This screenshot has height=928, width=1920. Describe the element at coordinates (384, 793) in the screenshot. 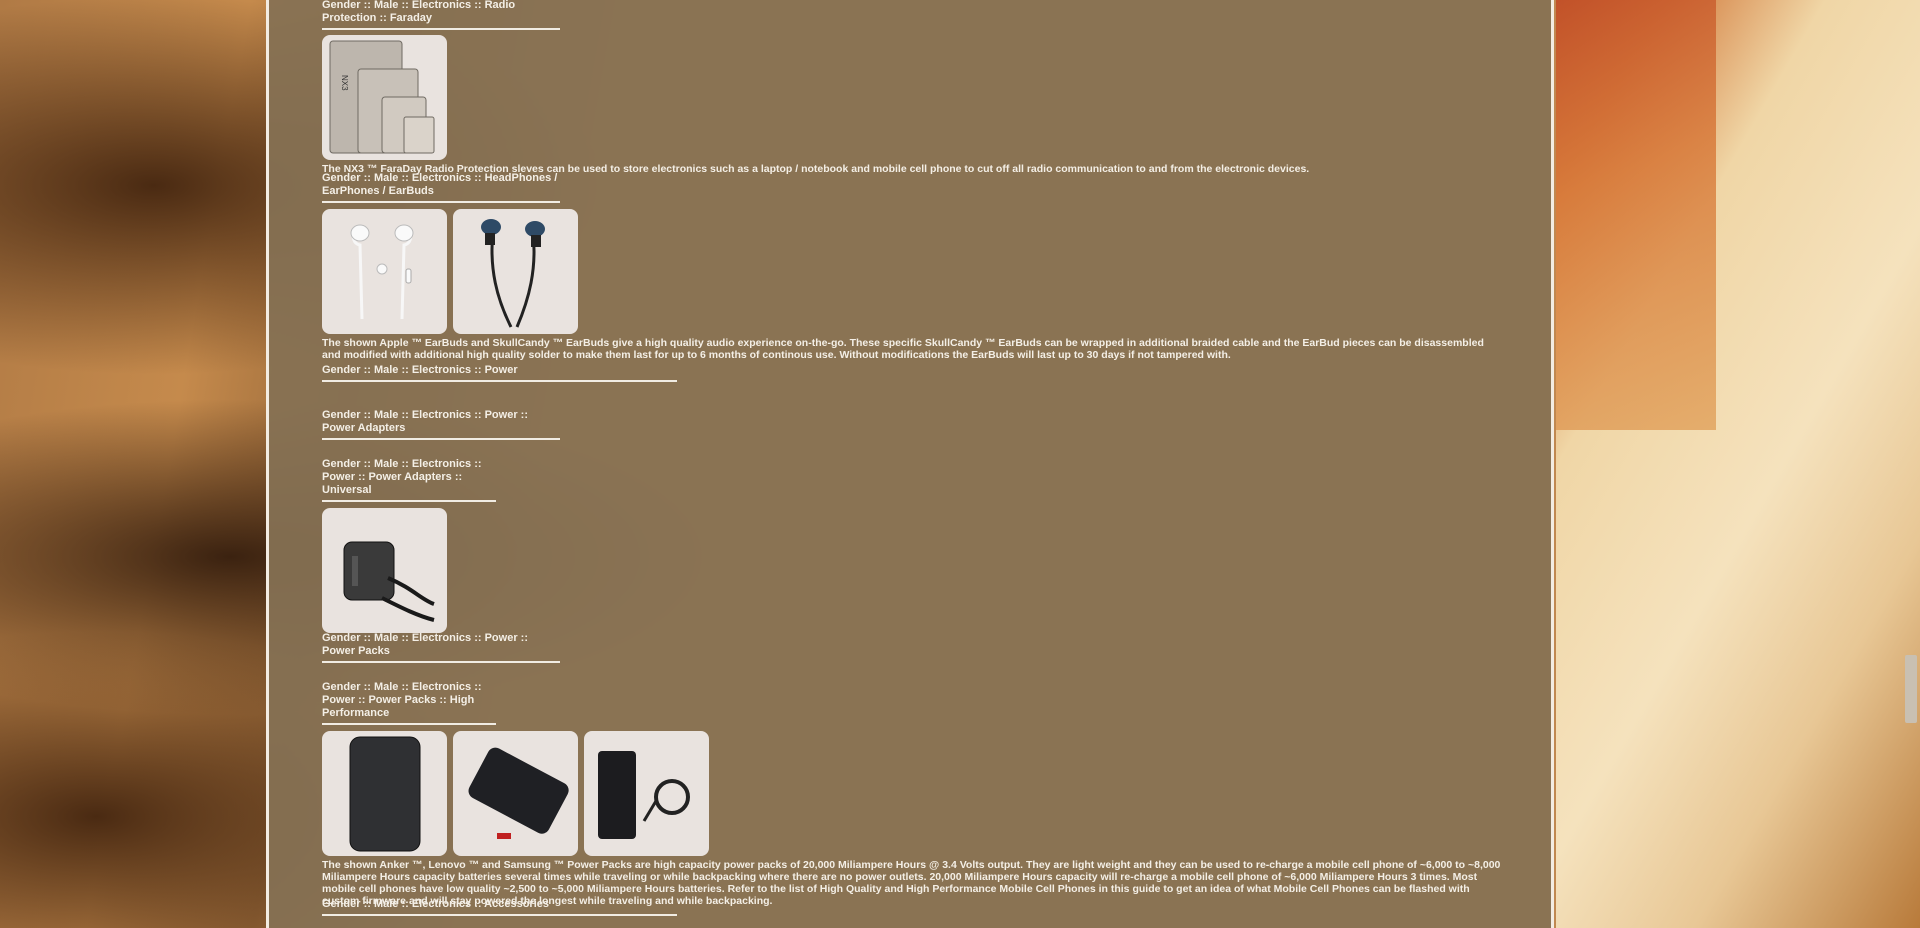

I see `anker-power-pack-image` at that location.